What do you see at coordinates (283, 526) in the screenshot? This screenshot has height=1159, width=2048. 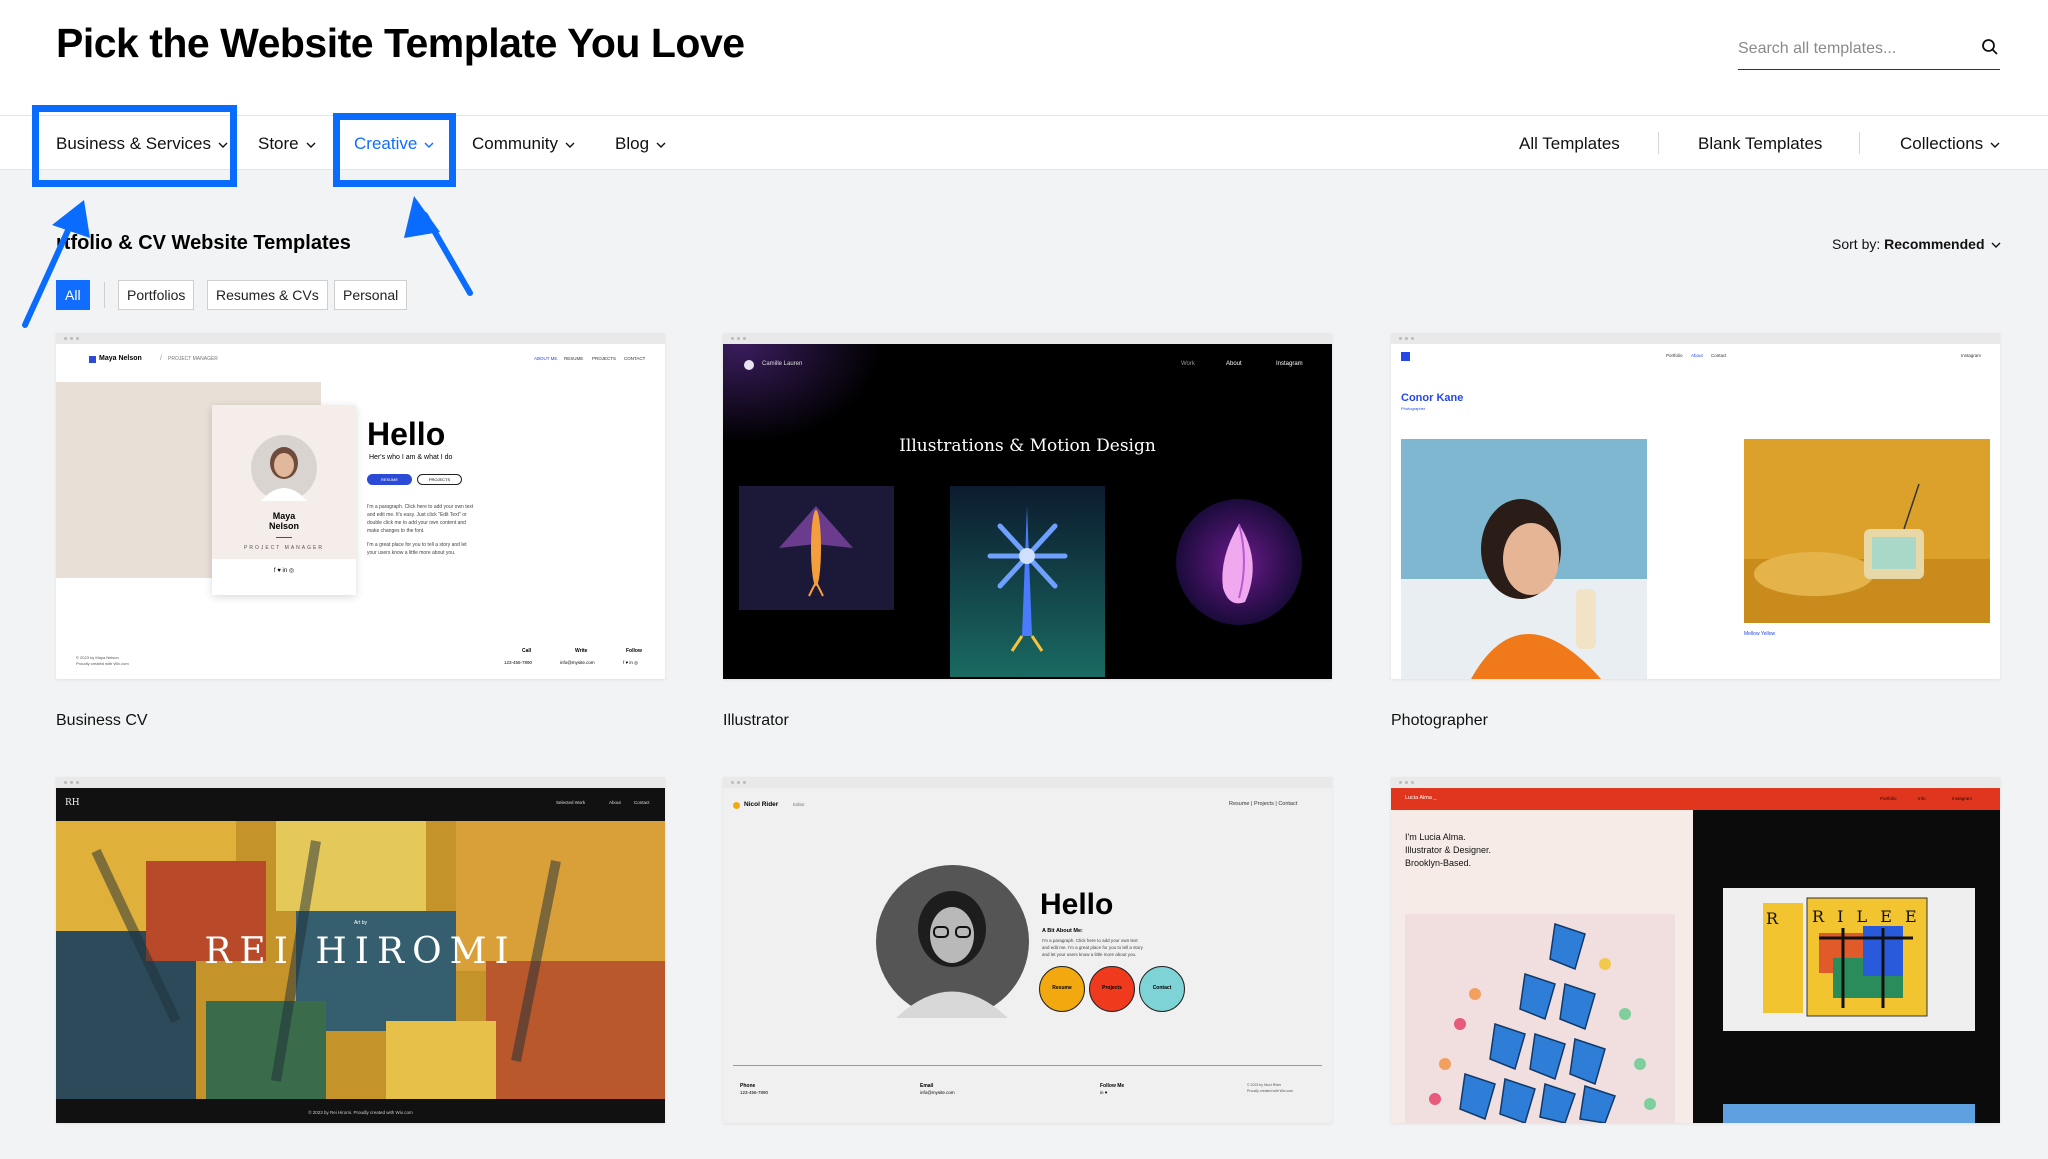 I see `profile-name: Nelson` at bounding box center [283, 526].